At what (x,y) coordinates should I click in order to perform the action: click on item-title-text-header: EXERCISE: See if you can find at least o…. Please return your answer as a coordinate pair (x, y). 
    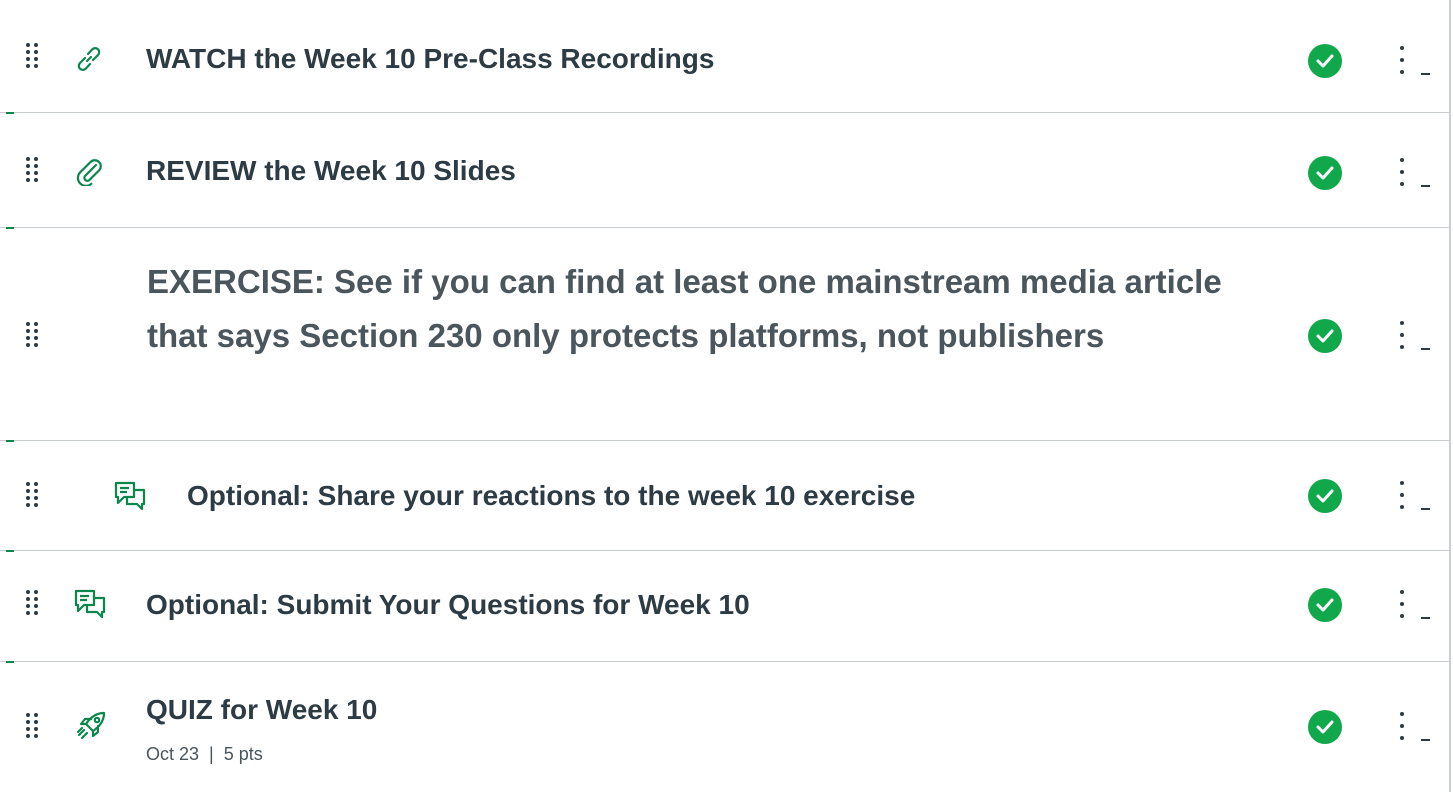
    Looking at the image, I should click on (684, 308).